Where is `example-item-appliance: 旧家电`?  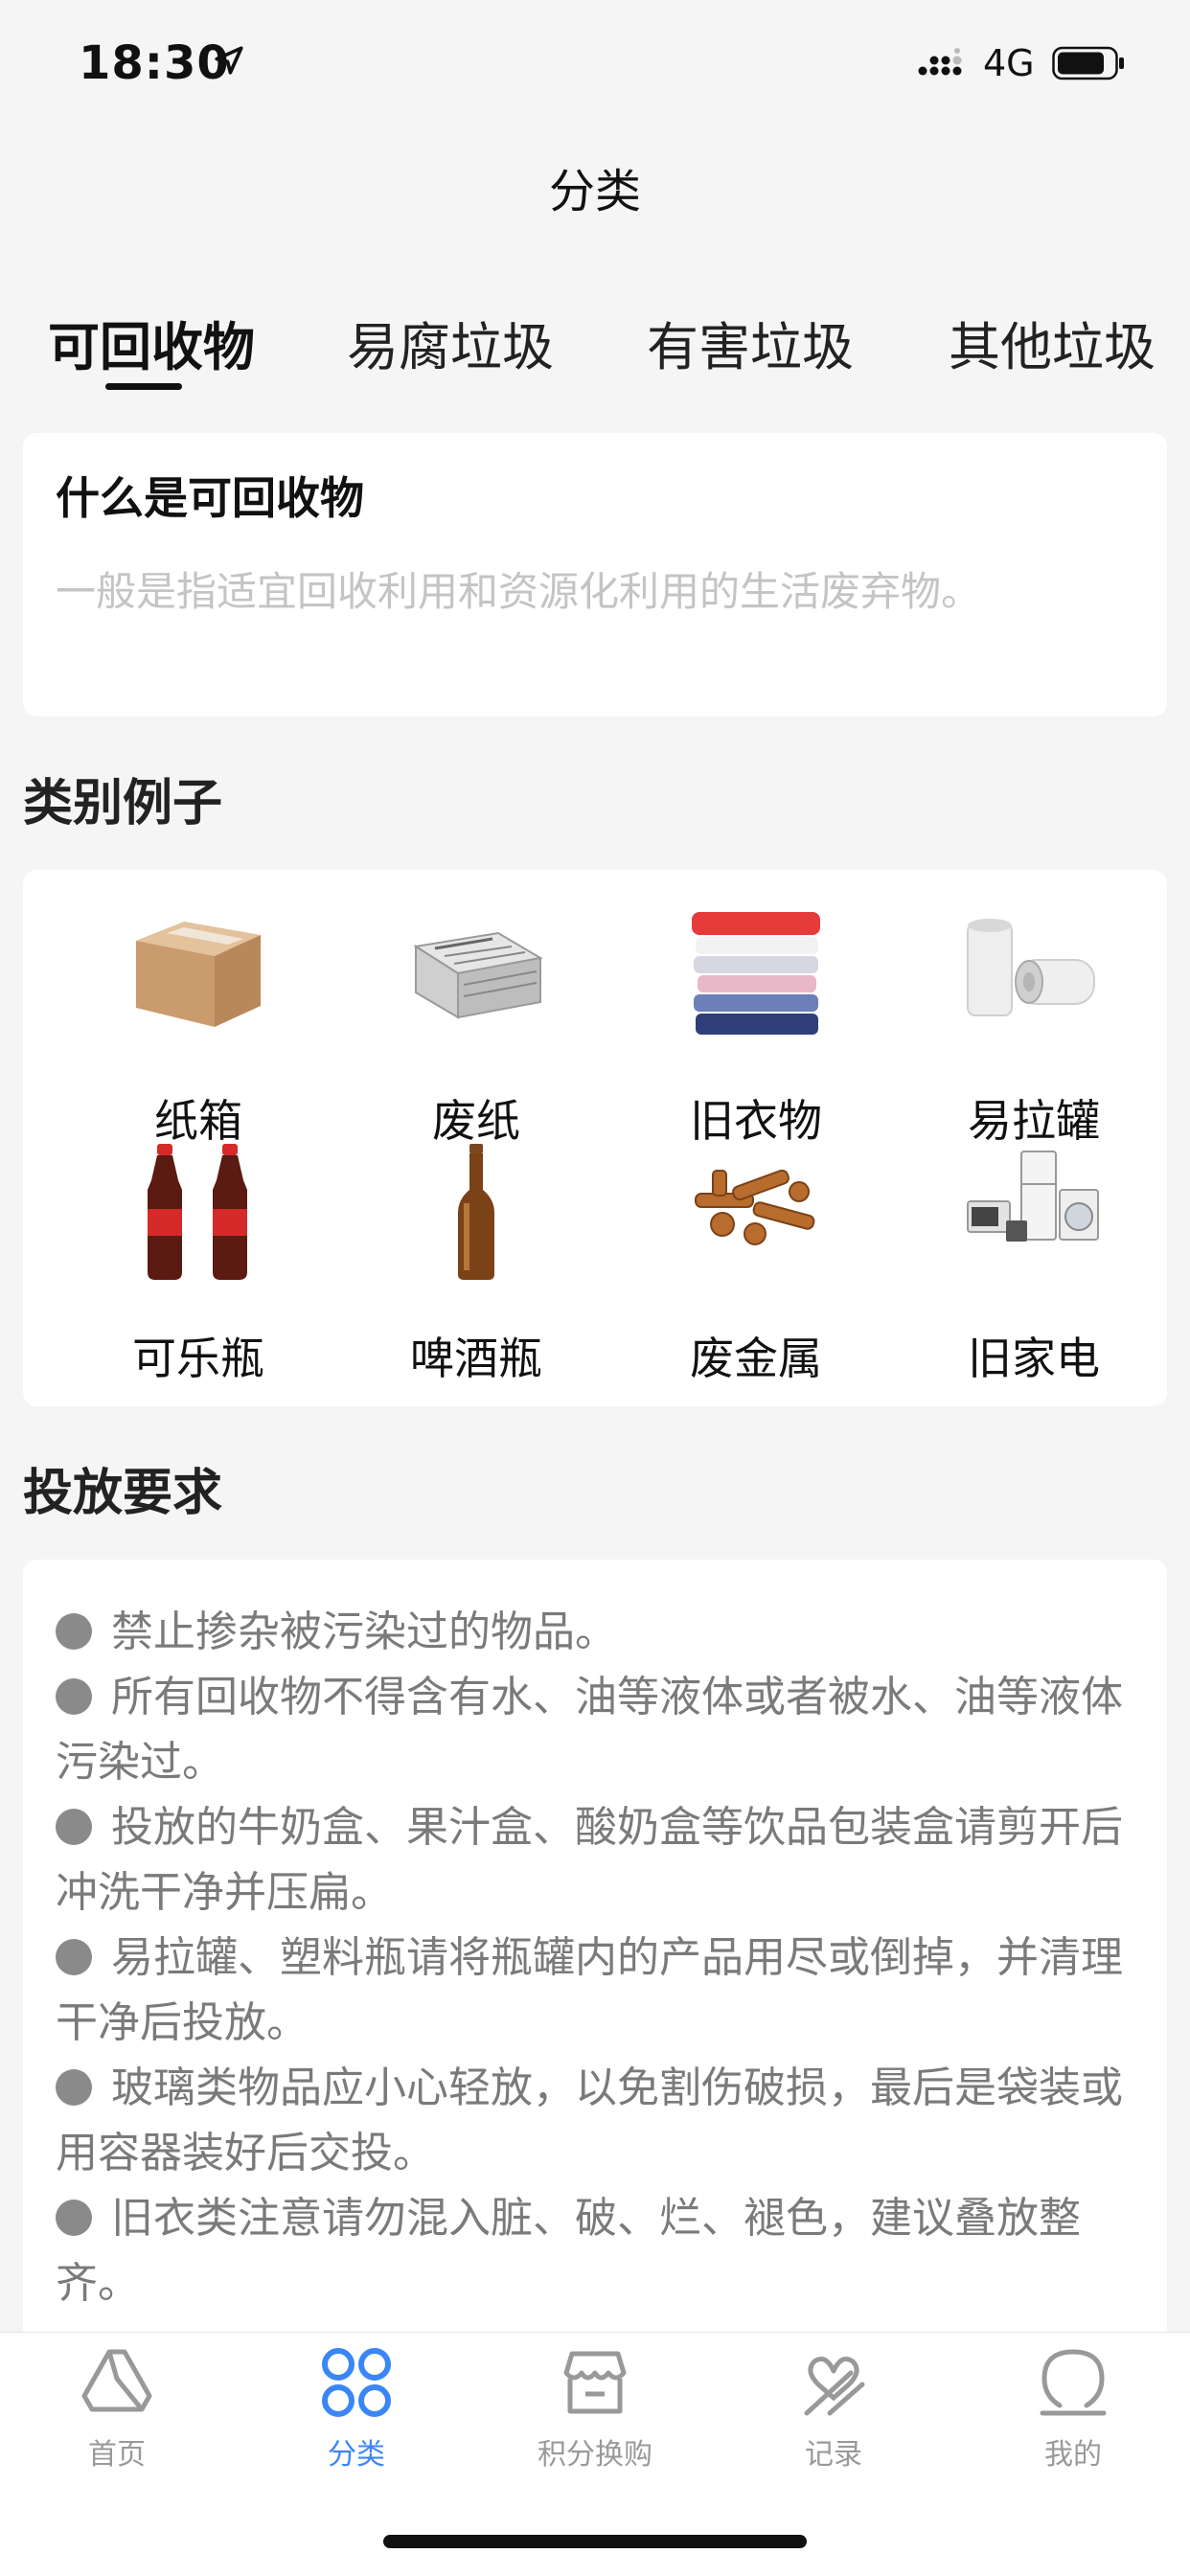
example-item-appliance: 旧家电 is located at coordinates (1034, 1263).